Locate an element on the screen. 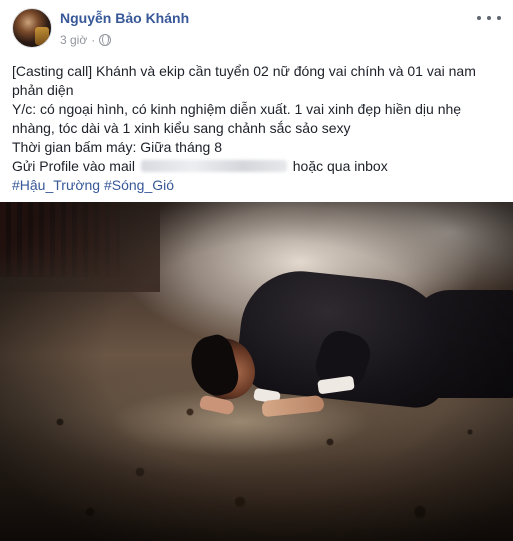 The width and height of the screenshot is (513, 541). hashtag-hau-truong: #Hậu_Trường is located at coordinates (56, 185).